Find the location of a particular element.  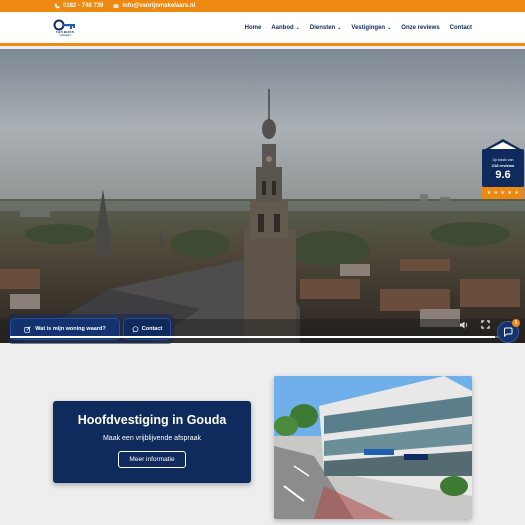

nav-vestigingen: Vestigingen ⌄ is located at coordinates (371, 28).